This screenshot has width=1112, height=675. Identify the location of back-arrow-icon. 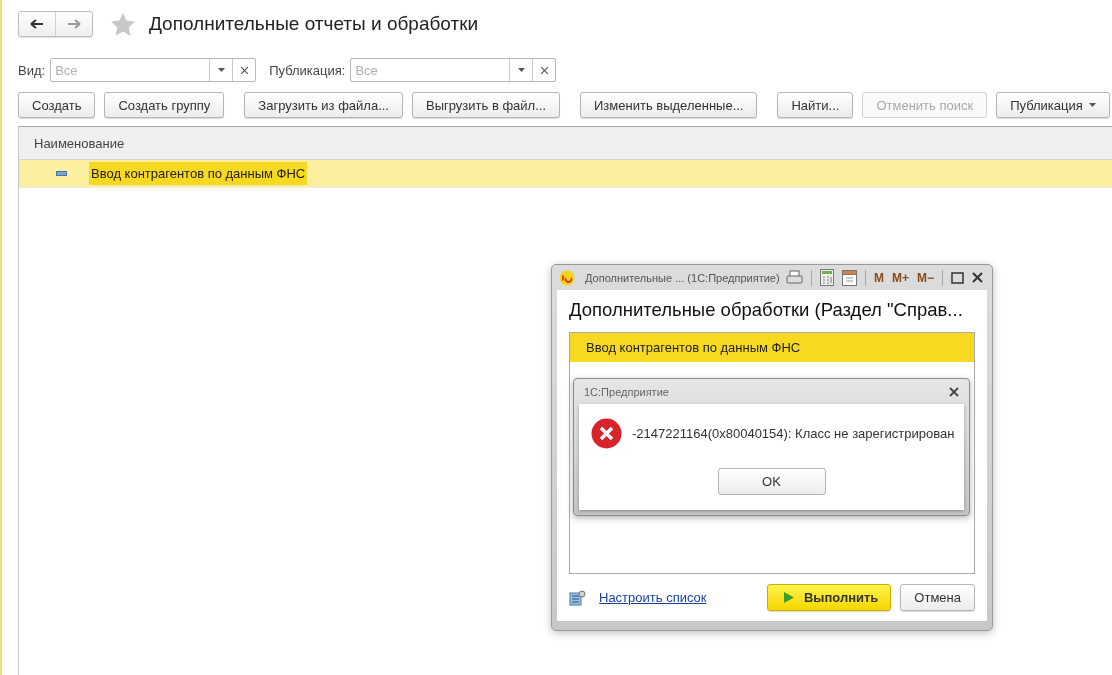
(37, 24).